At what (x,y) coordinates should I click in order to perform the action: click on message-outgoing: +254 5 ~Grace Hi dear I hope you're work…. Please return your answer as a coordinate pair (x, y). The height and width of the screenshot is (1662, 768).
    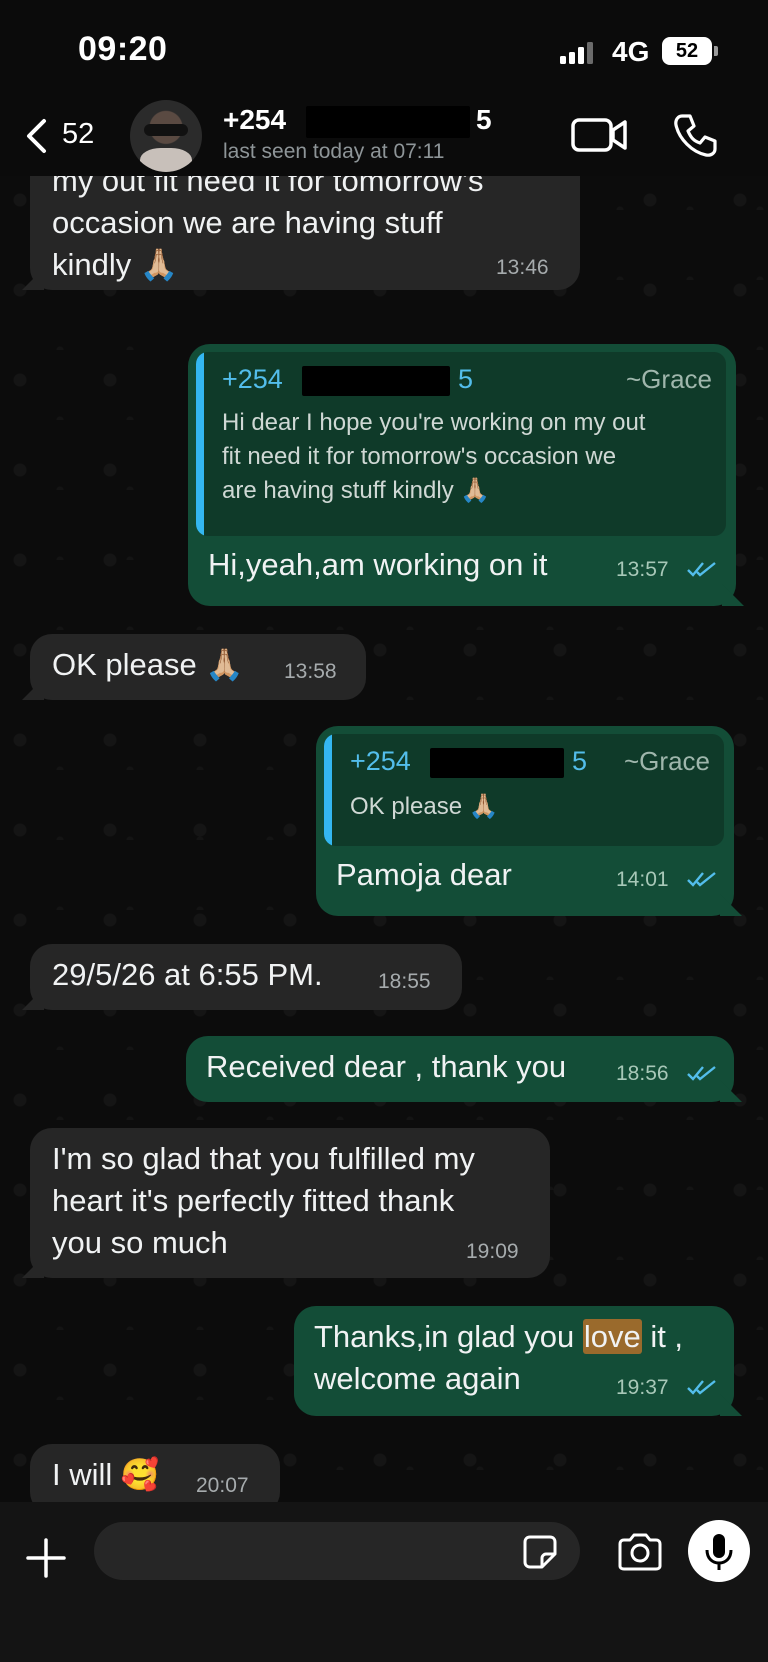
    Looking at the image, I should click on (466, 475).